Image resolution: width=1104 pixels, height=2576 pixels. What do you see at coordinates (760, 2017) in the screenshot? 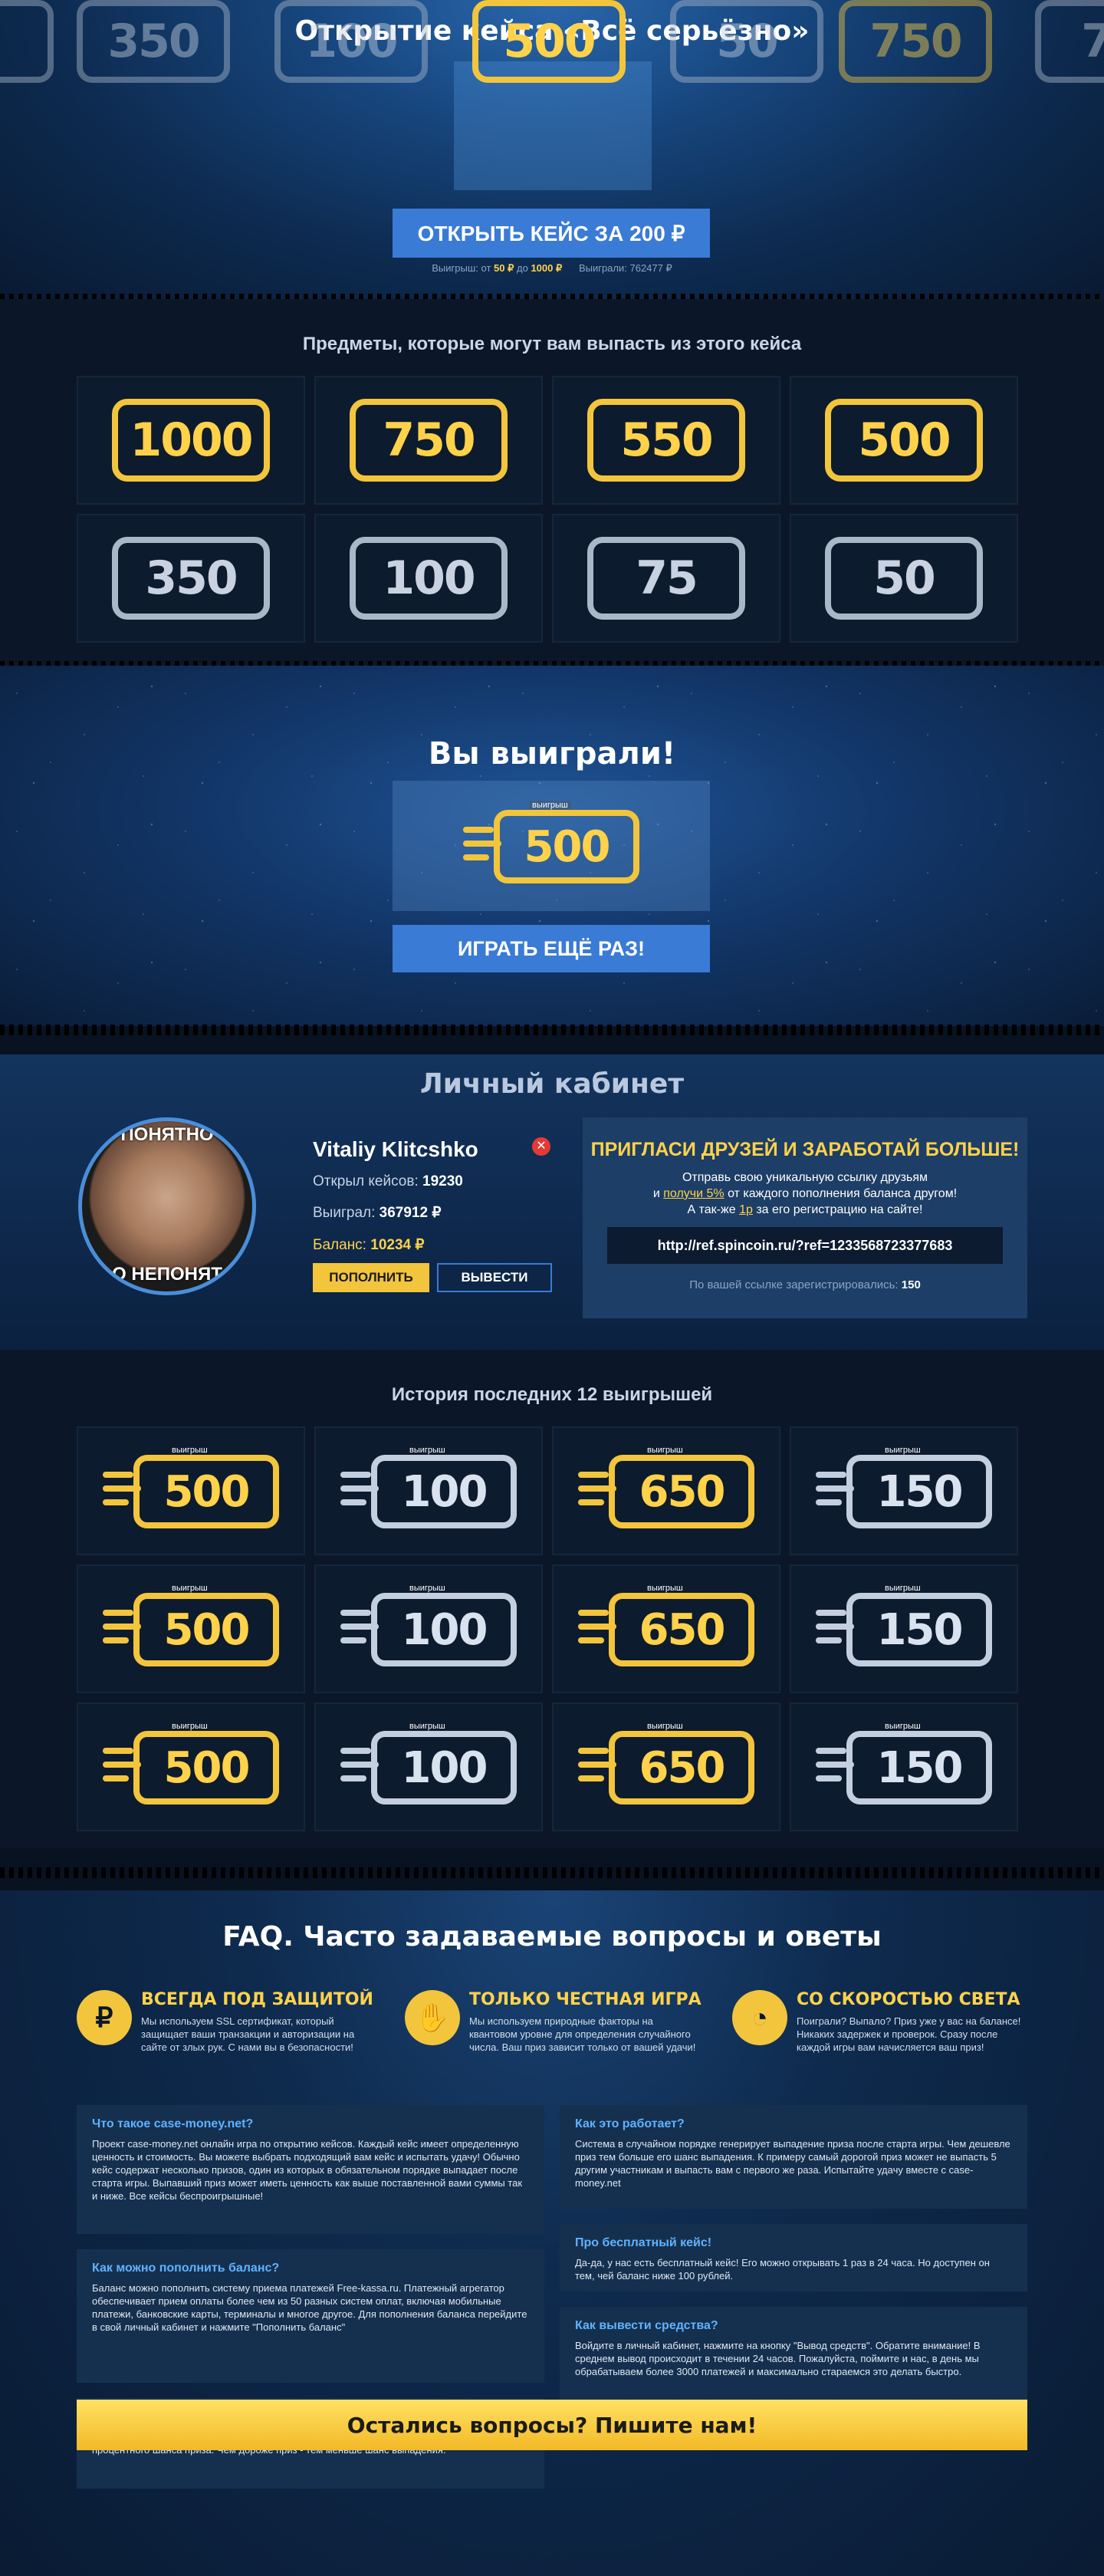
I see `speedometer-icon: ◔` at bounding box center [760, 2017].